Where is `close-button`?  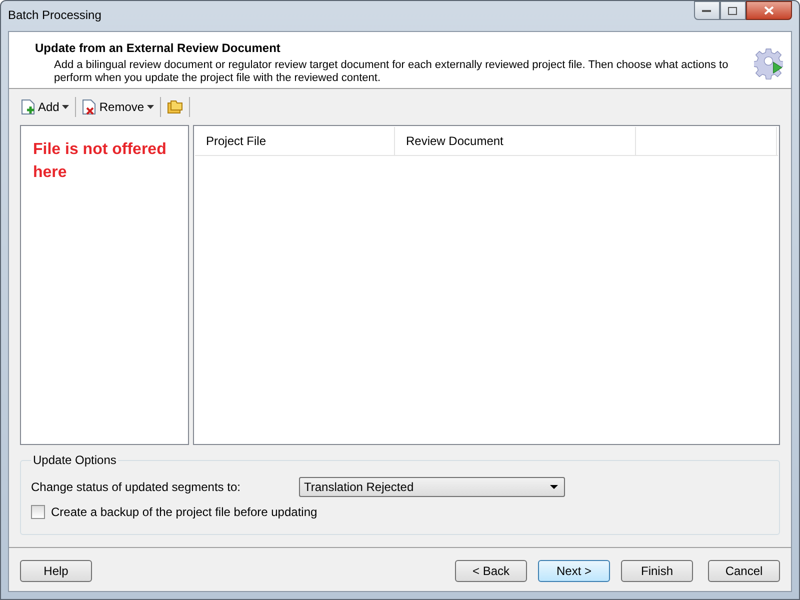
close-button is located at coordinates (769, 10).